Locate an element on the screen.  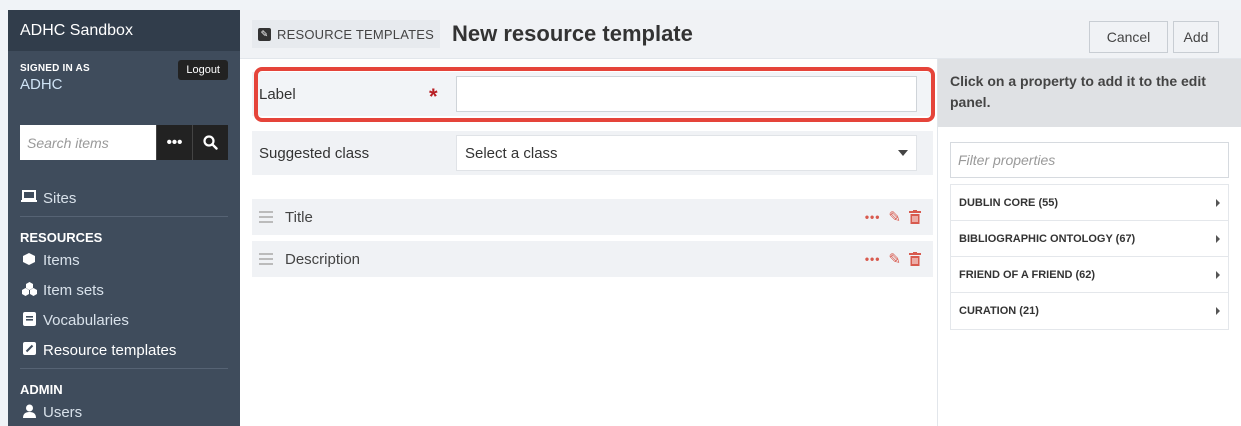
search-button is located at coordinates (210, 142).